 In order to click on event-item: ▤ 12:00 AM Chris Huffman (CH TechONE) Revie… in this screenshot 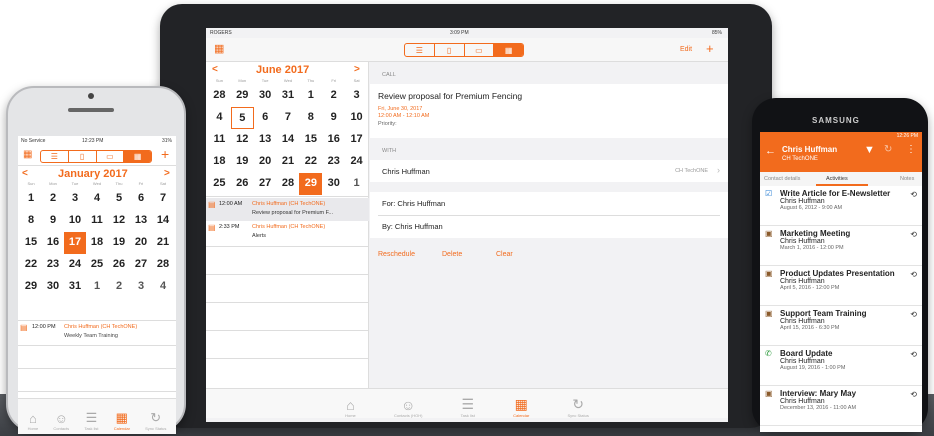, I will do `click(287, 209)`.